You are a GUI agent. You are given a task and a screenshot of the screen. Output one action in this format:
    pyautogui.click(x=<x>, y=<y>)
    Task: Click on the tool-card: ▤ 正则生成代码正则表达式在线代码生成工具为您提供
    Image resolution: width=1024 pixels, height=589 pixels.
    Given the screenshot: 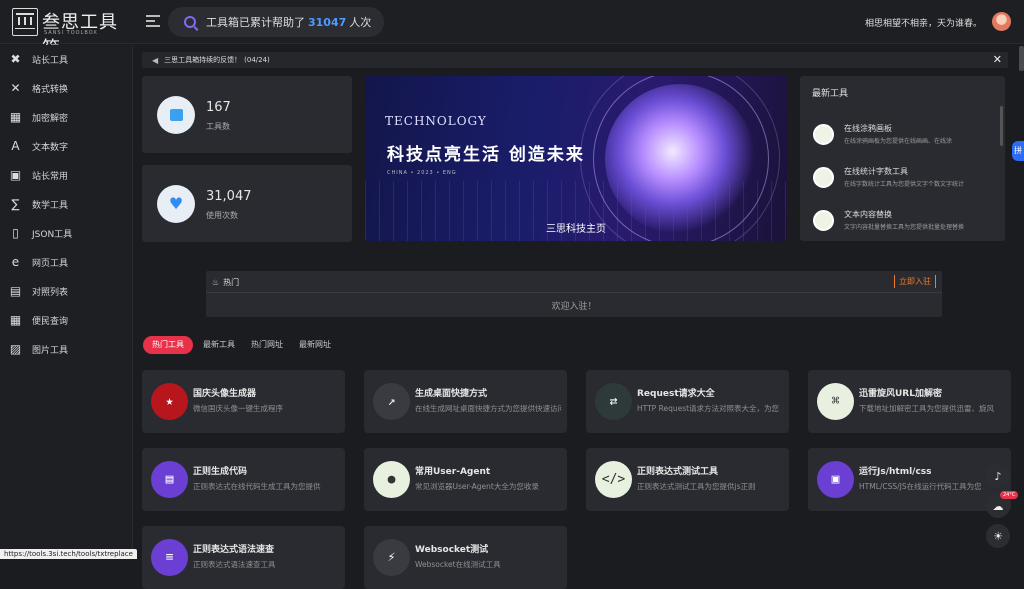 What is the action you would take?
    pyautogui.click(x=243, y=479)
    